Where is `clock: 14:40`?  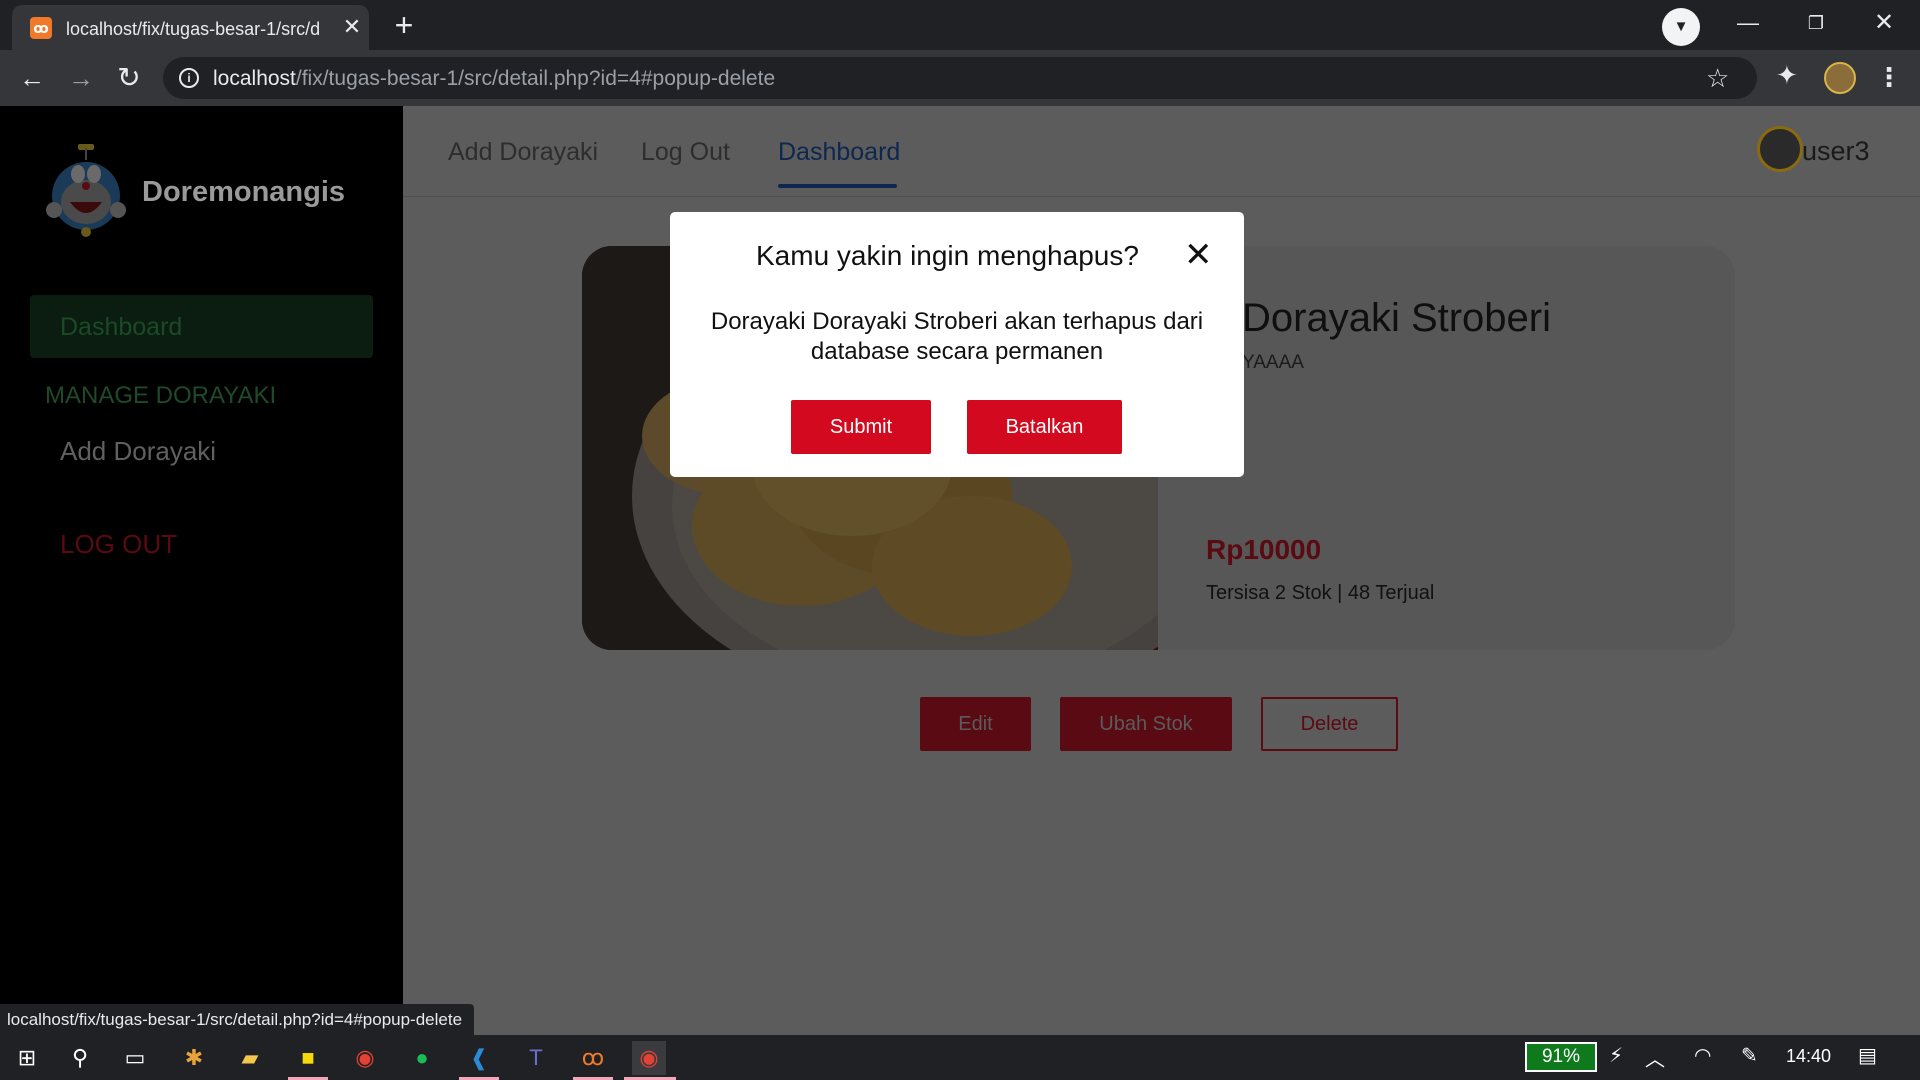 clock: 14:40 is located at coordinates (1808, 1056).